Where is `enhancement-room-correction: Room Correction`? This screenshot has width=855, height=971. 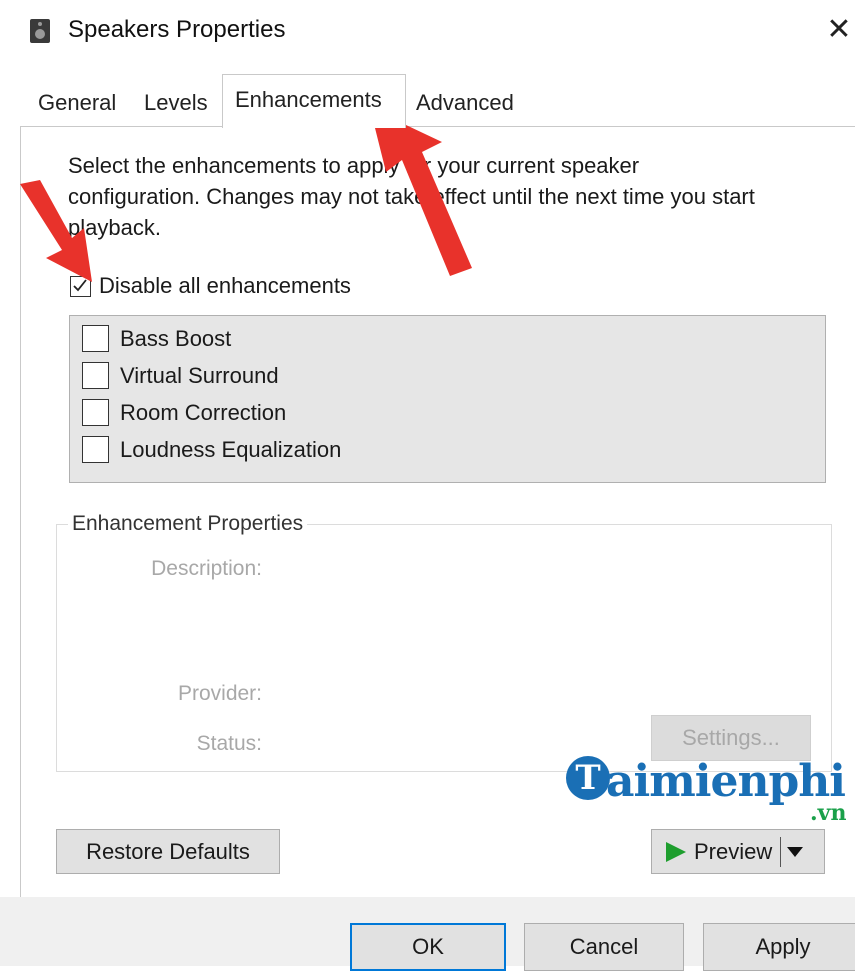
enhancement-room-correction: Room Correction is located at coordinates (184, 412).